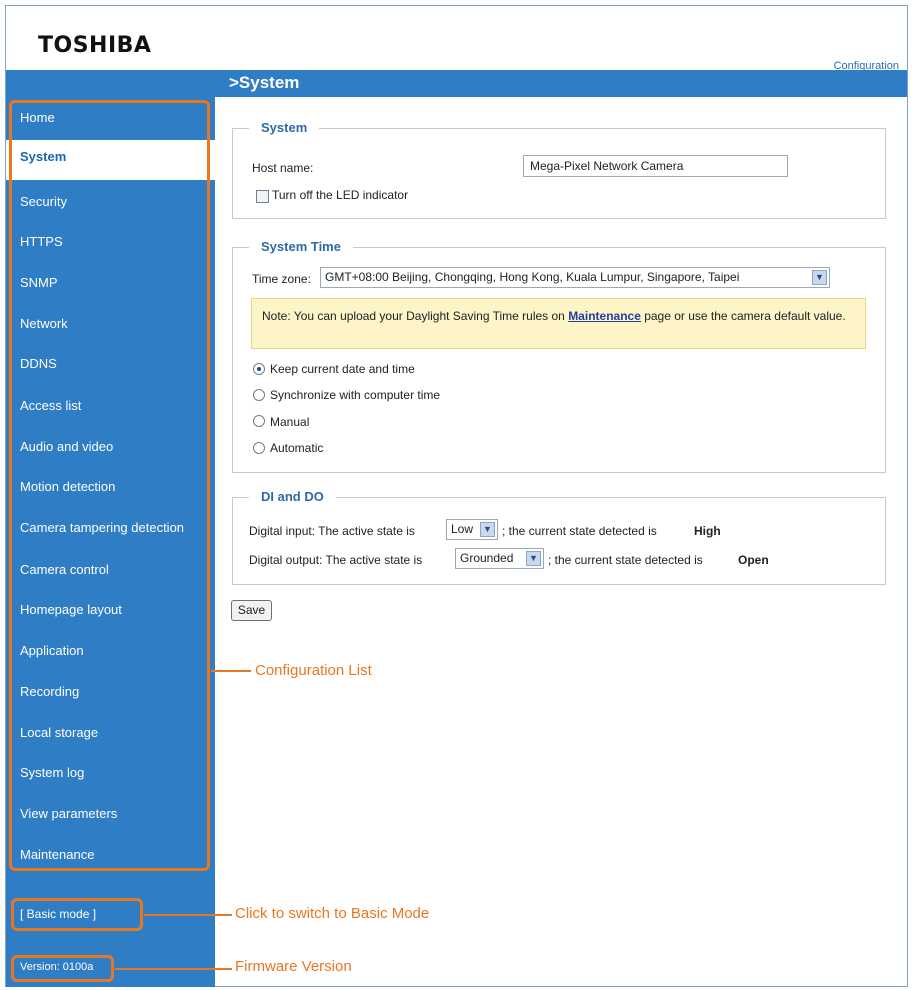 The width and height of the screenshot is (913, 990). I want to click on digital-input-select: Low ▼, so click(472, 529).